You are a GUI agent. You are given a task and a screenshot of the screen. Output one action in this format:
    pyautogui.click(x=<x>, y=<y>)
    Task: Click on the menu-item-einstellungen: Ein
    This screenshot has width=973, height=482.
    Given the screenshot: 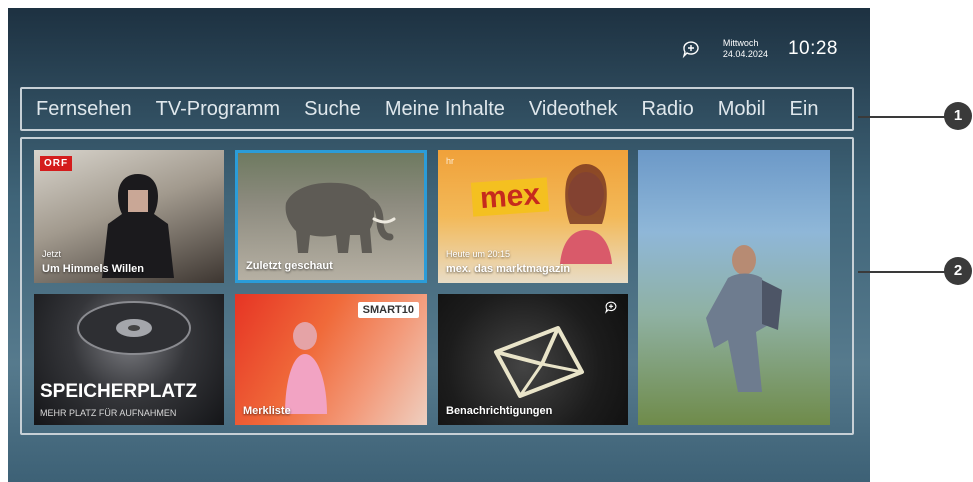 What is the action you would take?
    pyautogui.click(x=804, y=109)
    